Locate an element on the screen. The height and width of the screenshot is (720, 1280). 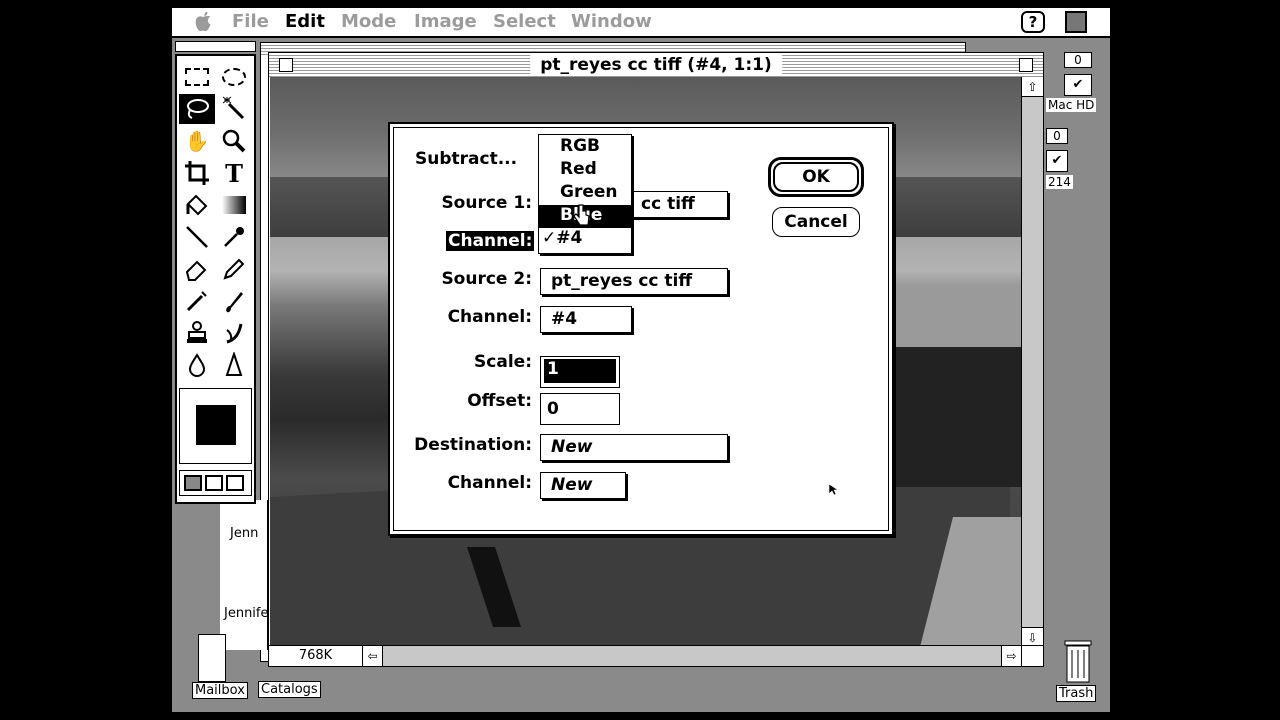
menu-select: Select is located at coordinates (524, 21).